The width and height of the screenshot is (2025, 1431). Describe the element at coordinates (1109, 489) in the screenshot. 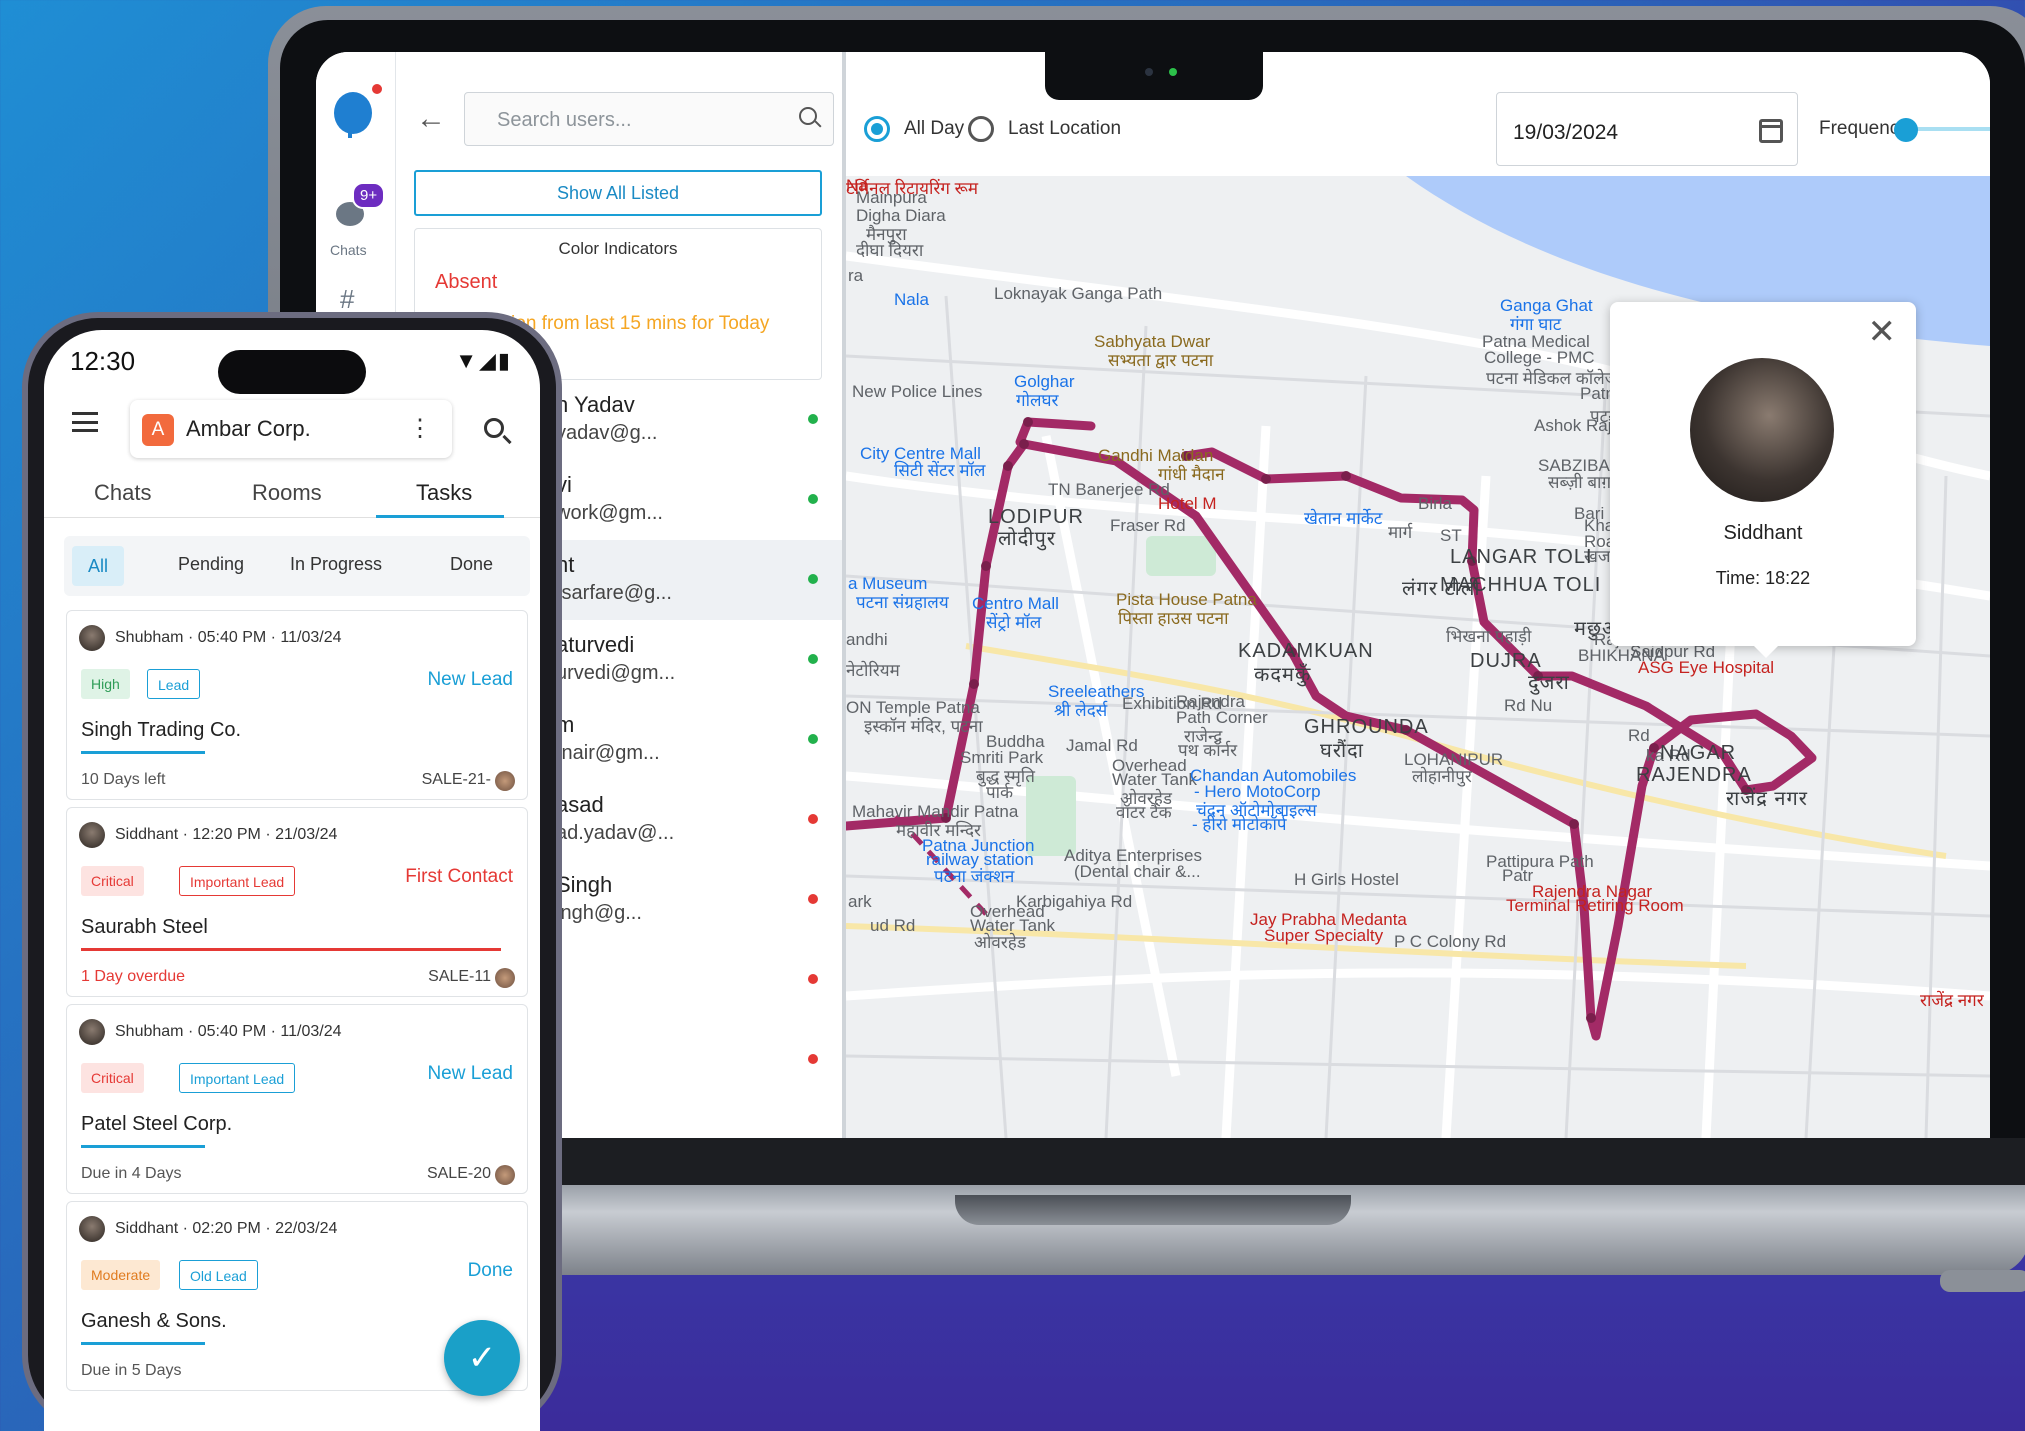

I see `map-label: TN Banerjee Rd` at that location.